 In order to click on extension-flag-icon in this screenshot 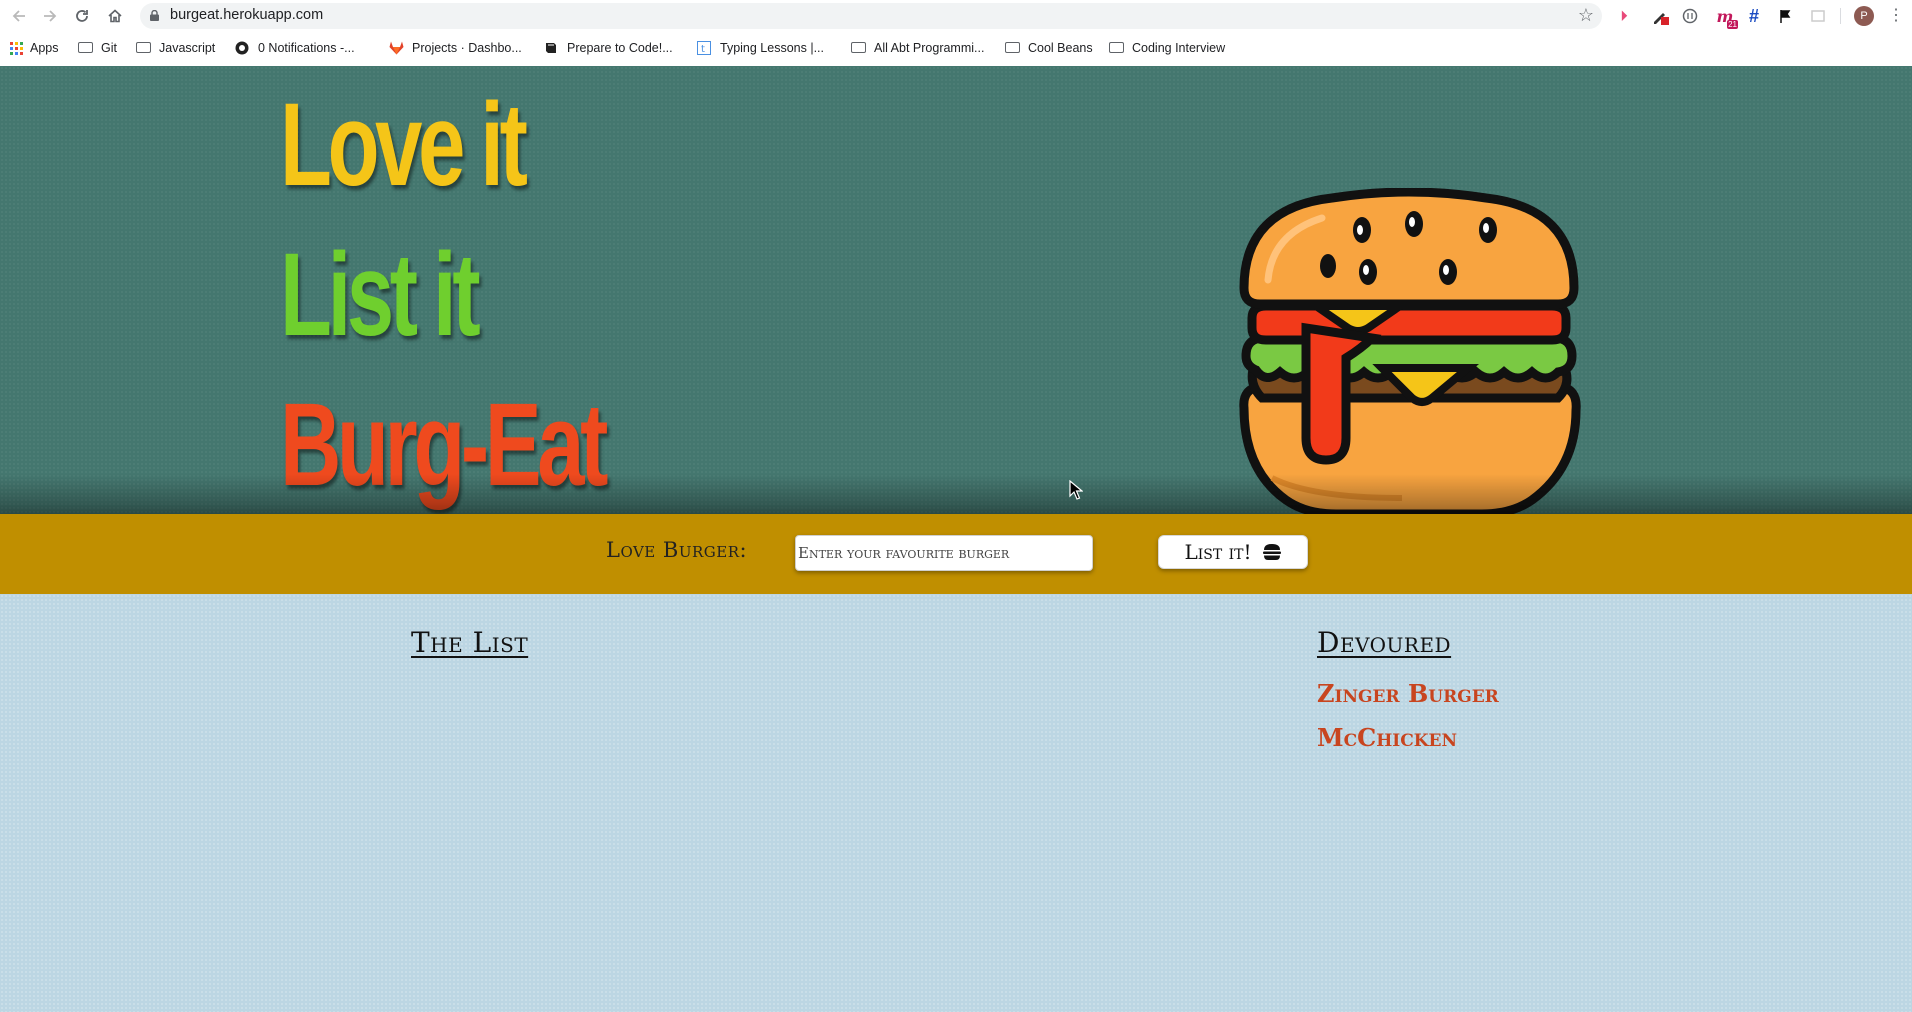, I will do `click(1785, 16)`.